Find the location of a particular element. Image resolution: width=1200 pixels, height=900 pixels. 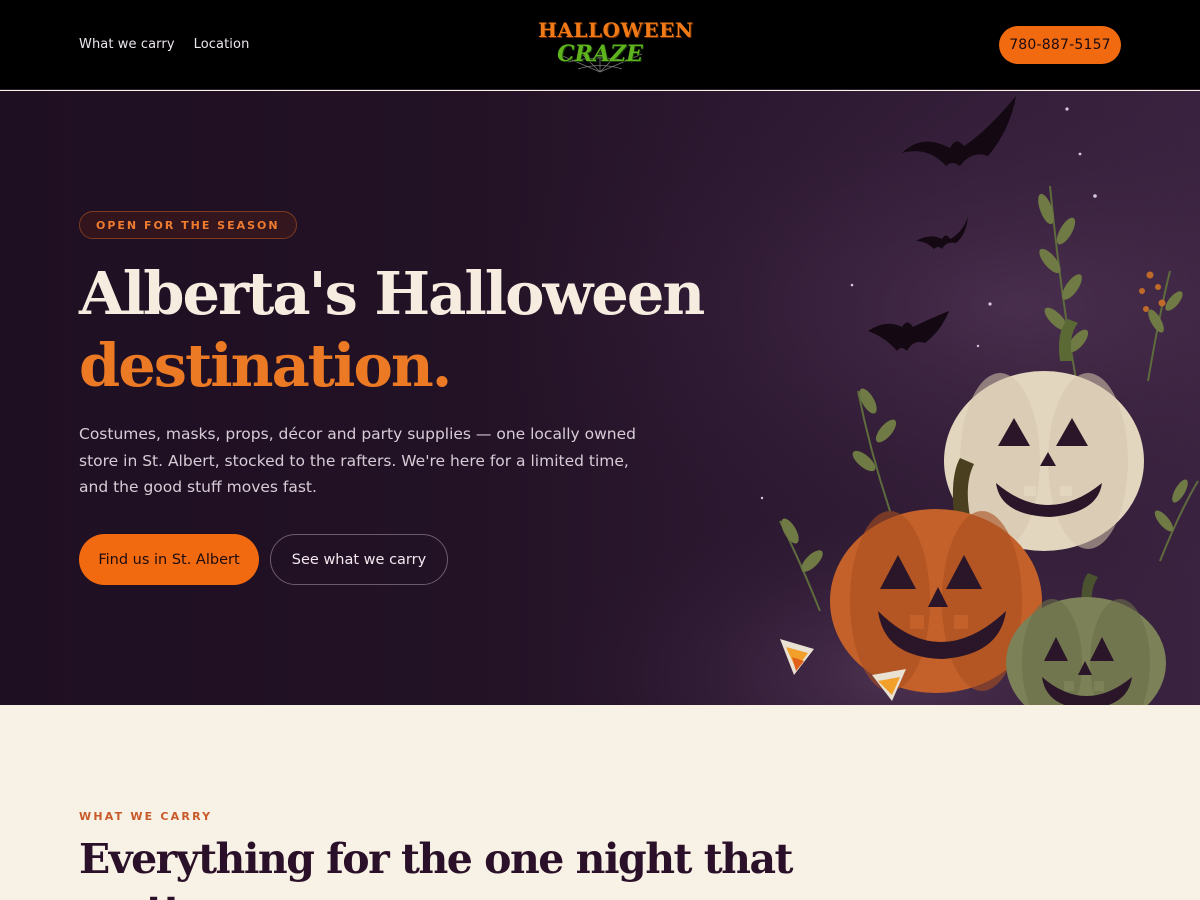

nav-link-what-we-carry: What we carry is located at coordinates (127, 44).